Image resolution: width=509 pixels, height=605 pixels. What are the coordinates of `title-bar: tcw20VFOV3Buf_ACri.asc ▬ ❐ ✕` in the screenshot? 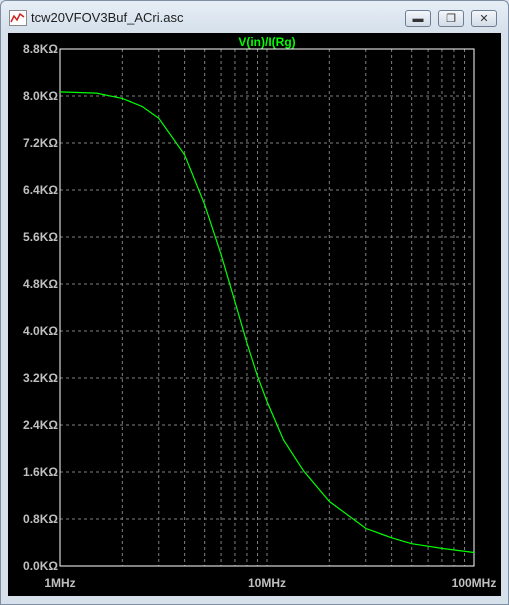 It's located at (254, 17).